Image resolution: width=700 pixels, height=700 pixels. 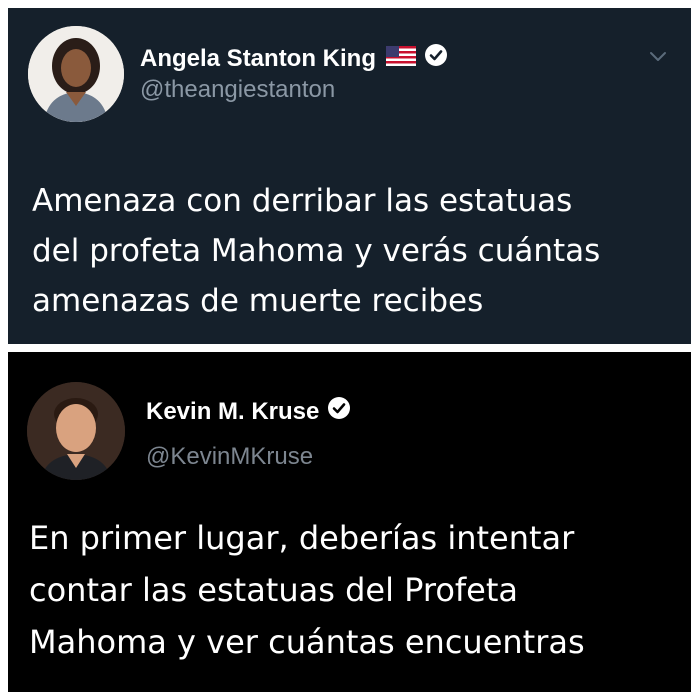 What do you see at coordinates (229, 457) in the screenshot?
I see `user-handle: @KevinMKruse` at bounding box center [229, 457].